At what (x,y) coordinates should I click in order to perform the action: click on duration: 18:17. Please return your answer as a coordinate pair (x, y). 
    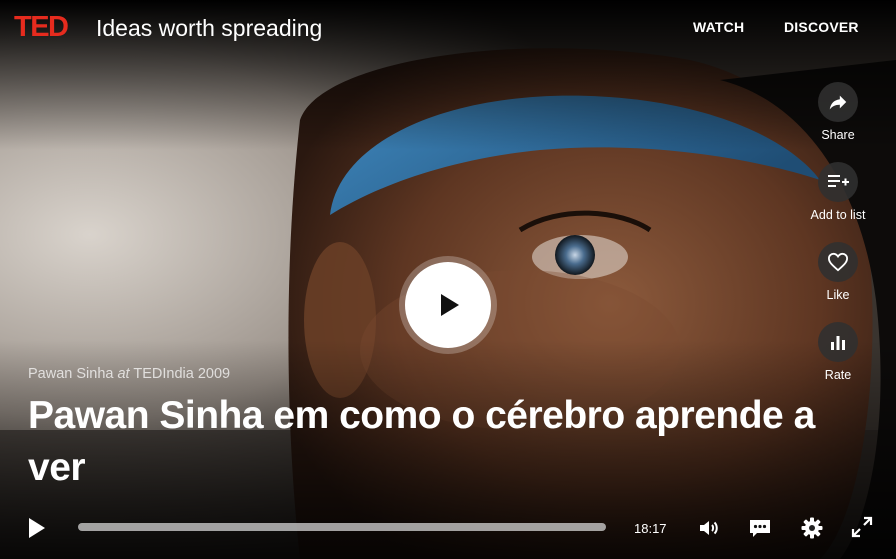
    Looking at the image, I should click on (650, 528).